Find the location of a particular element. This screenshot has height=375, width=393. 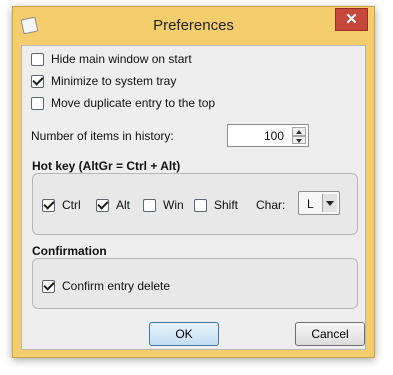

chevron-down-icon is located at coordinates (329, 203).